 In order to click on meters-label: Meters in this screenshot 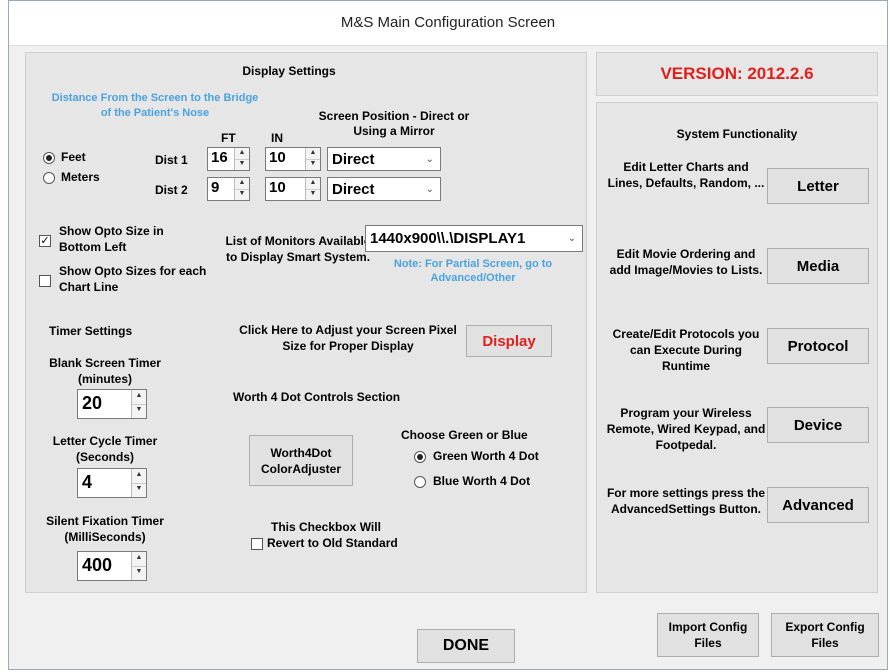, I will do `click(80, 177)`.